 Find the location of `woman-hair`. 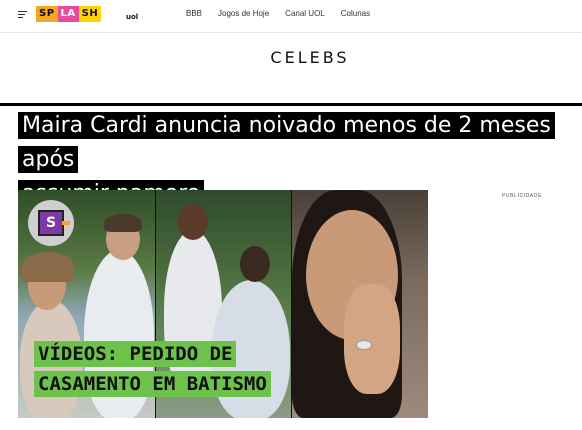

woman-hair is located at coordinates (48, 267).